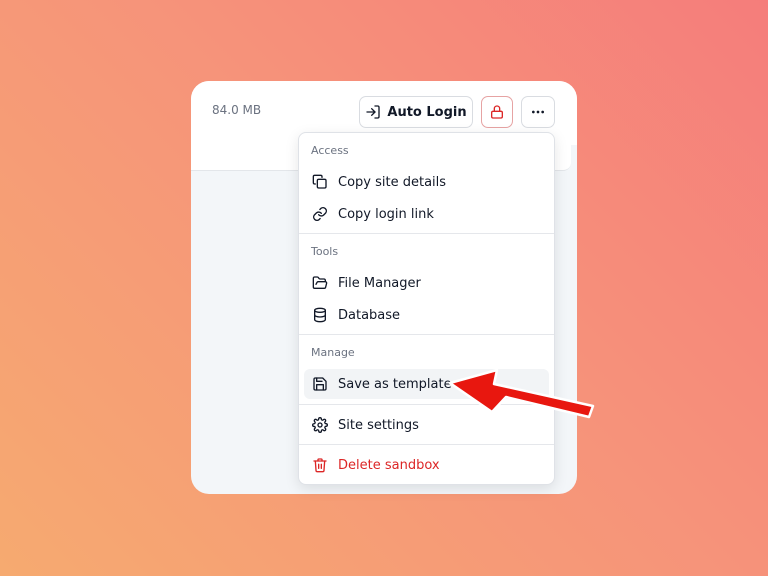 This screenshot has width=768, height=576. What do you see at coordinates (521, 393) in the screenshot?
I see `annotation-arrow` at bounding box center [521, 393].